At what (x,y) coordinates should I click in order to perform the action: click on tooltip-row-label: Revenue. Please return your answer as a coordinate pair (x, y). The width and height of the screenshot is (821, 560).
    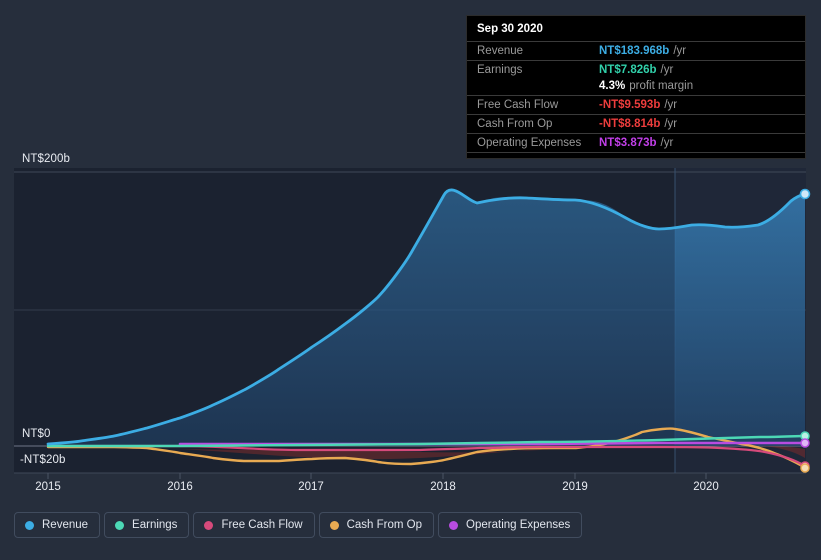
    Looking at the image, I should click on (500, 51).